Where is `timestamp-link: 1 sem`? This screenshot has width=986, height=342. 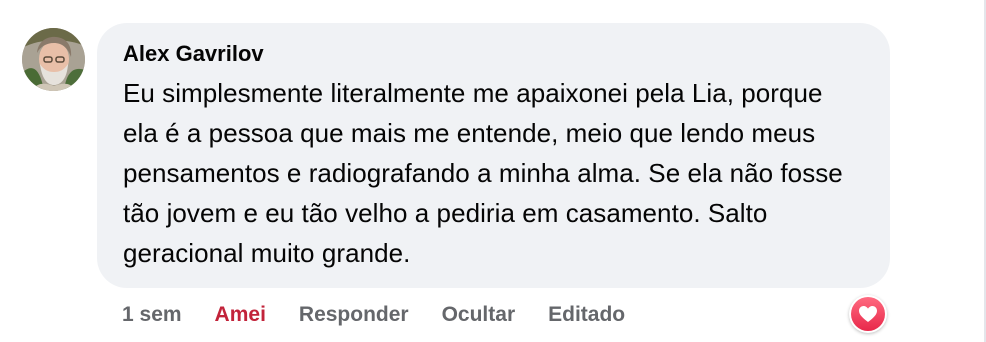 timestamp-link: 1 sem is located at coordinates (152, 315).